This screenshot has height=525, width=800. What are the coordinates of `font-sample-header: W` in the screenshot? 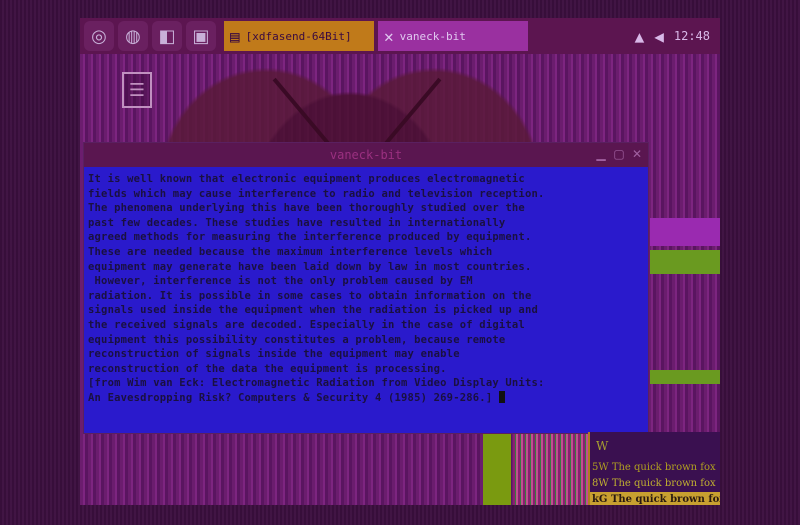 It's located at (602, 446).